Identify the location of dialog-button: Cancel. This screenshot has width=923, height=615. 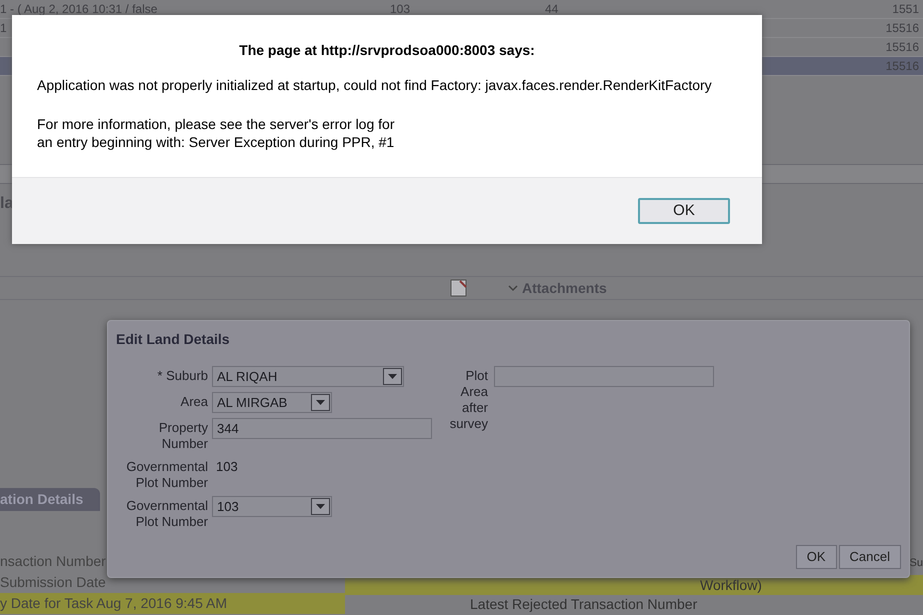
(869, 557).